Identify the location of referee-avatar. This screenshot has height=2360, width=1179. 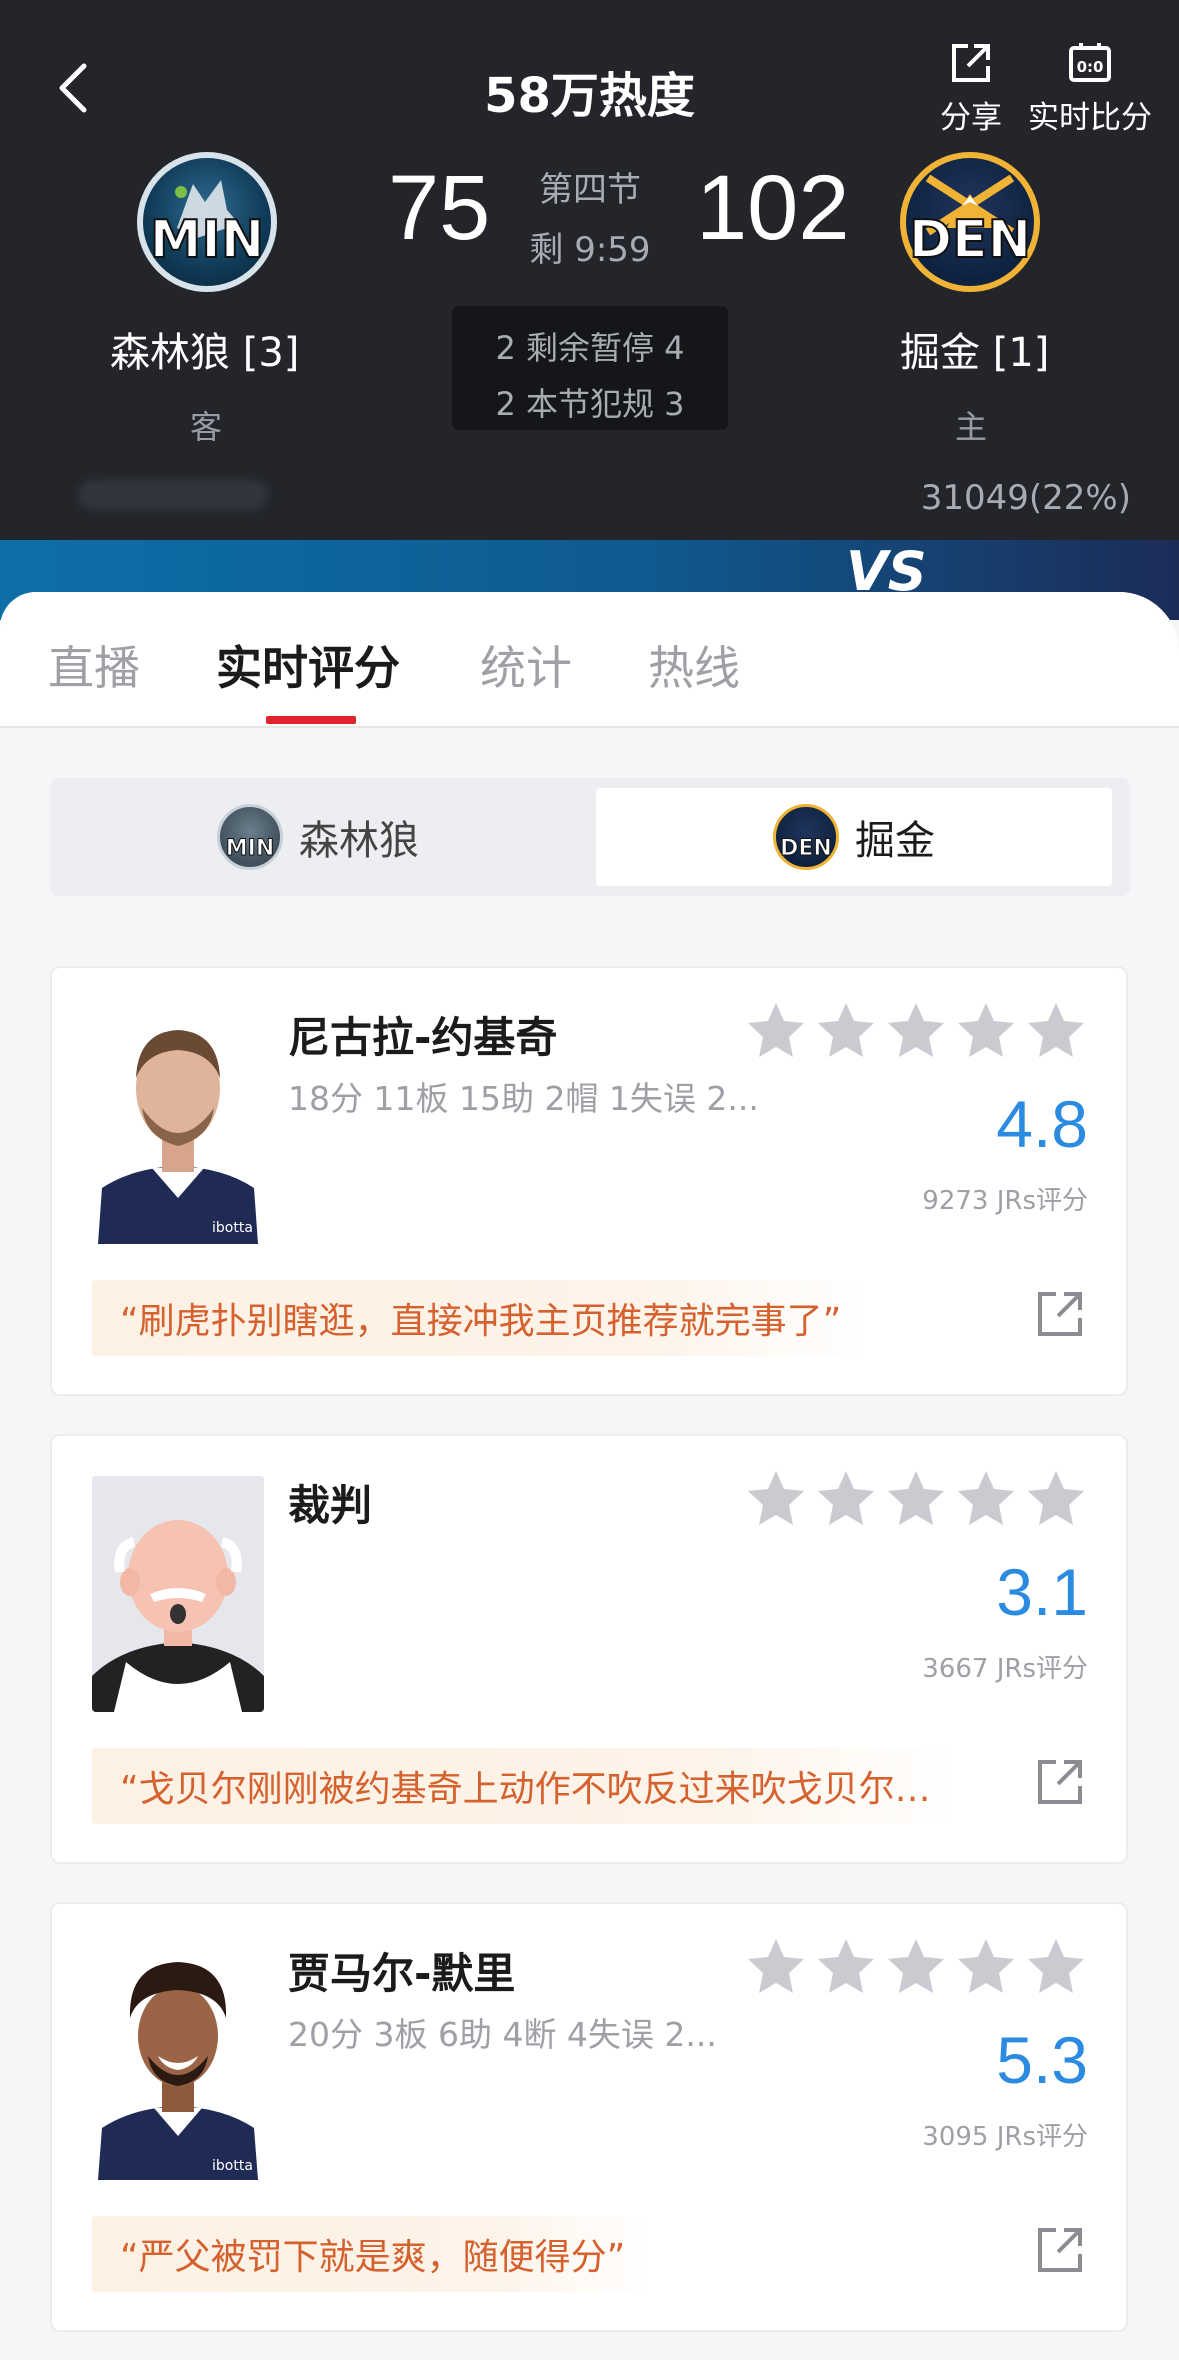
(178, 1594).